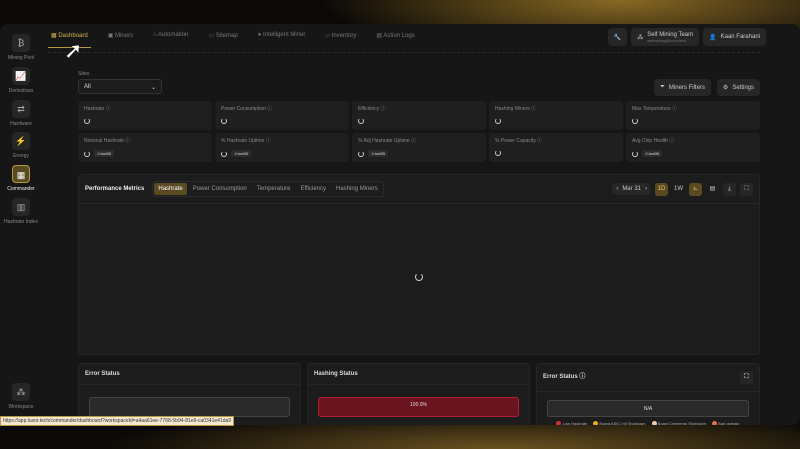  I want to click on legend-label: Board ASIC Init Shutdown, so click(622, 423).